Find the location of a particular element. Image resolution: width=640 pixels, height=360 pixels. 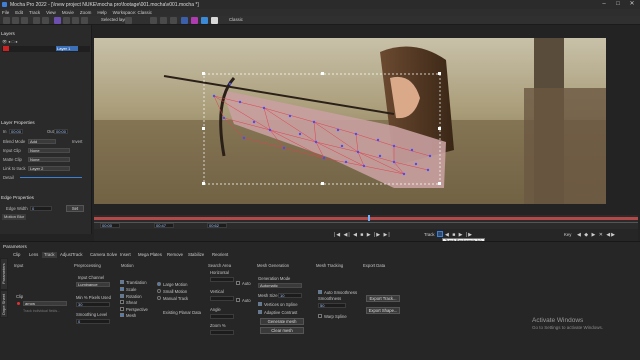

layer-color-swatch is located at coordinates (6, 48).